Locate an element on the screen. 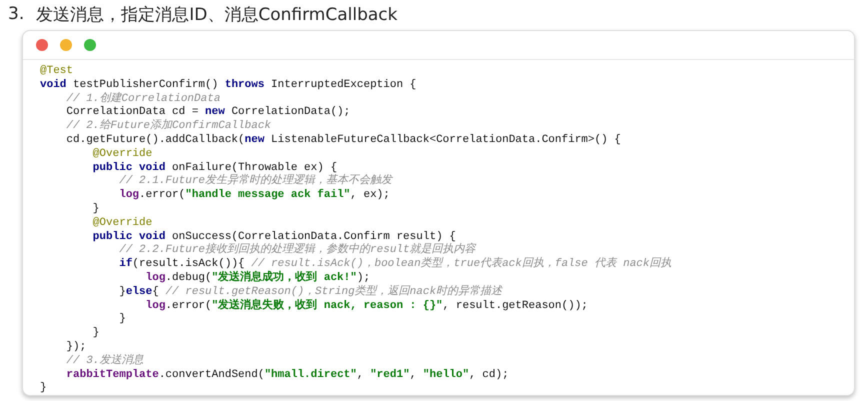 The width and height of the screenshot is (865, 401). code-line: log.error("发送消息失败，收到 nack, reason : {}", result.getReason()); is located at coordinates (366, 307).